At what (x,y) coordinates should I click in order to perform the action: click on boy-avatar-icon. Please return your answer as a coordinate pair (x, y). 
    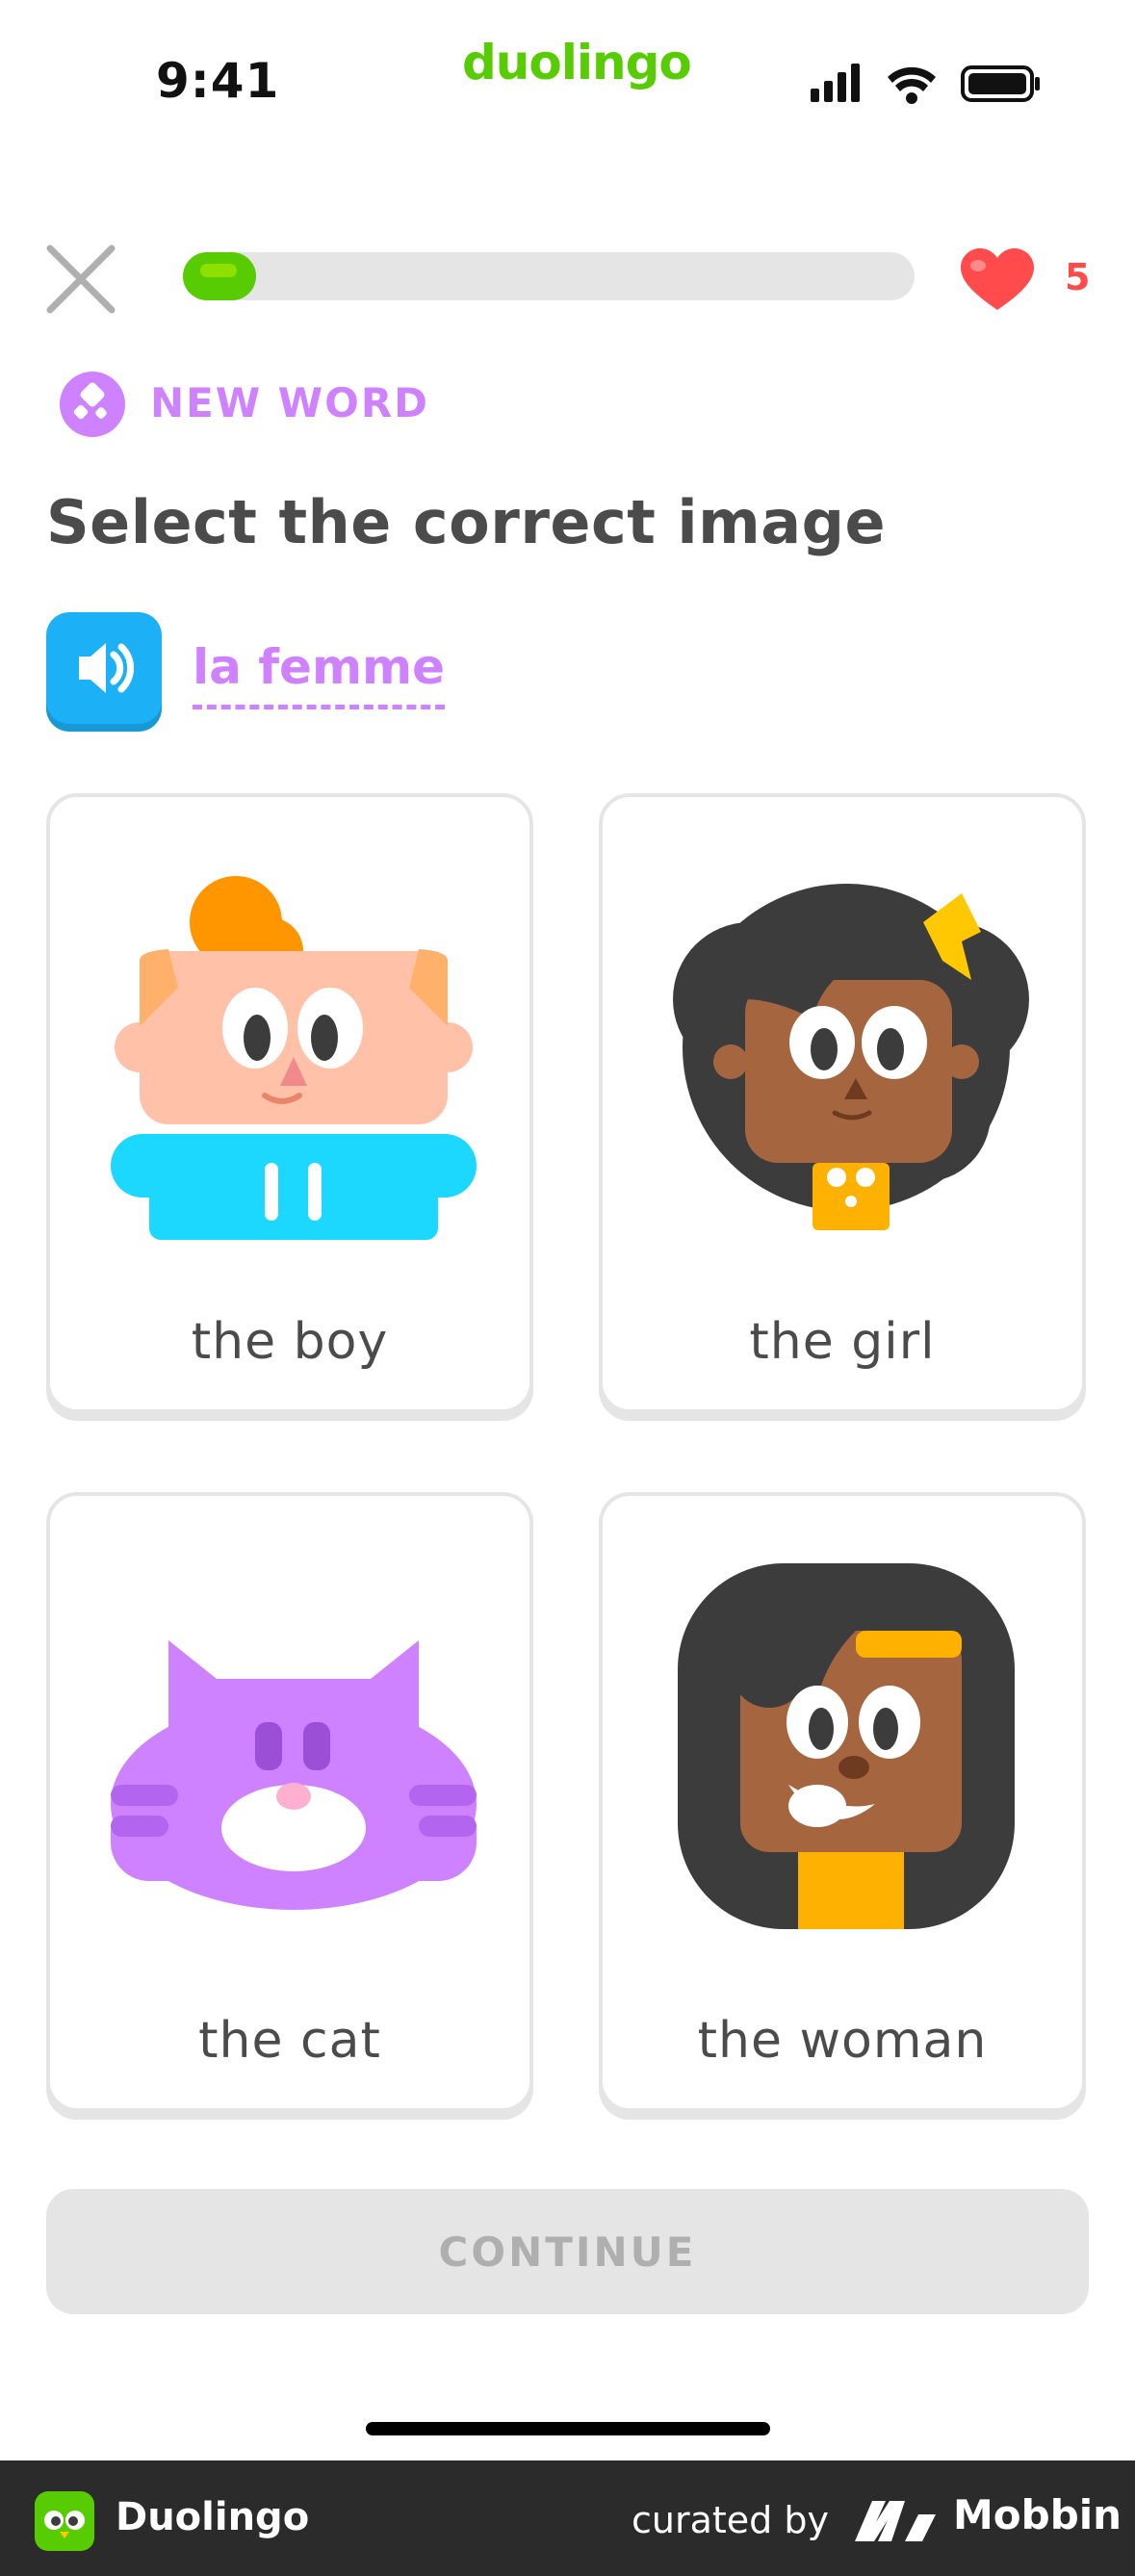
    Looking at the image, I should click on (294, 1058).